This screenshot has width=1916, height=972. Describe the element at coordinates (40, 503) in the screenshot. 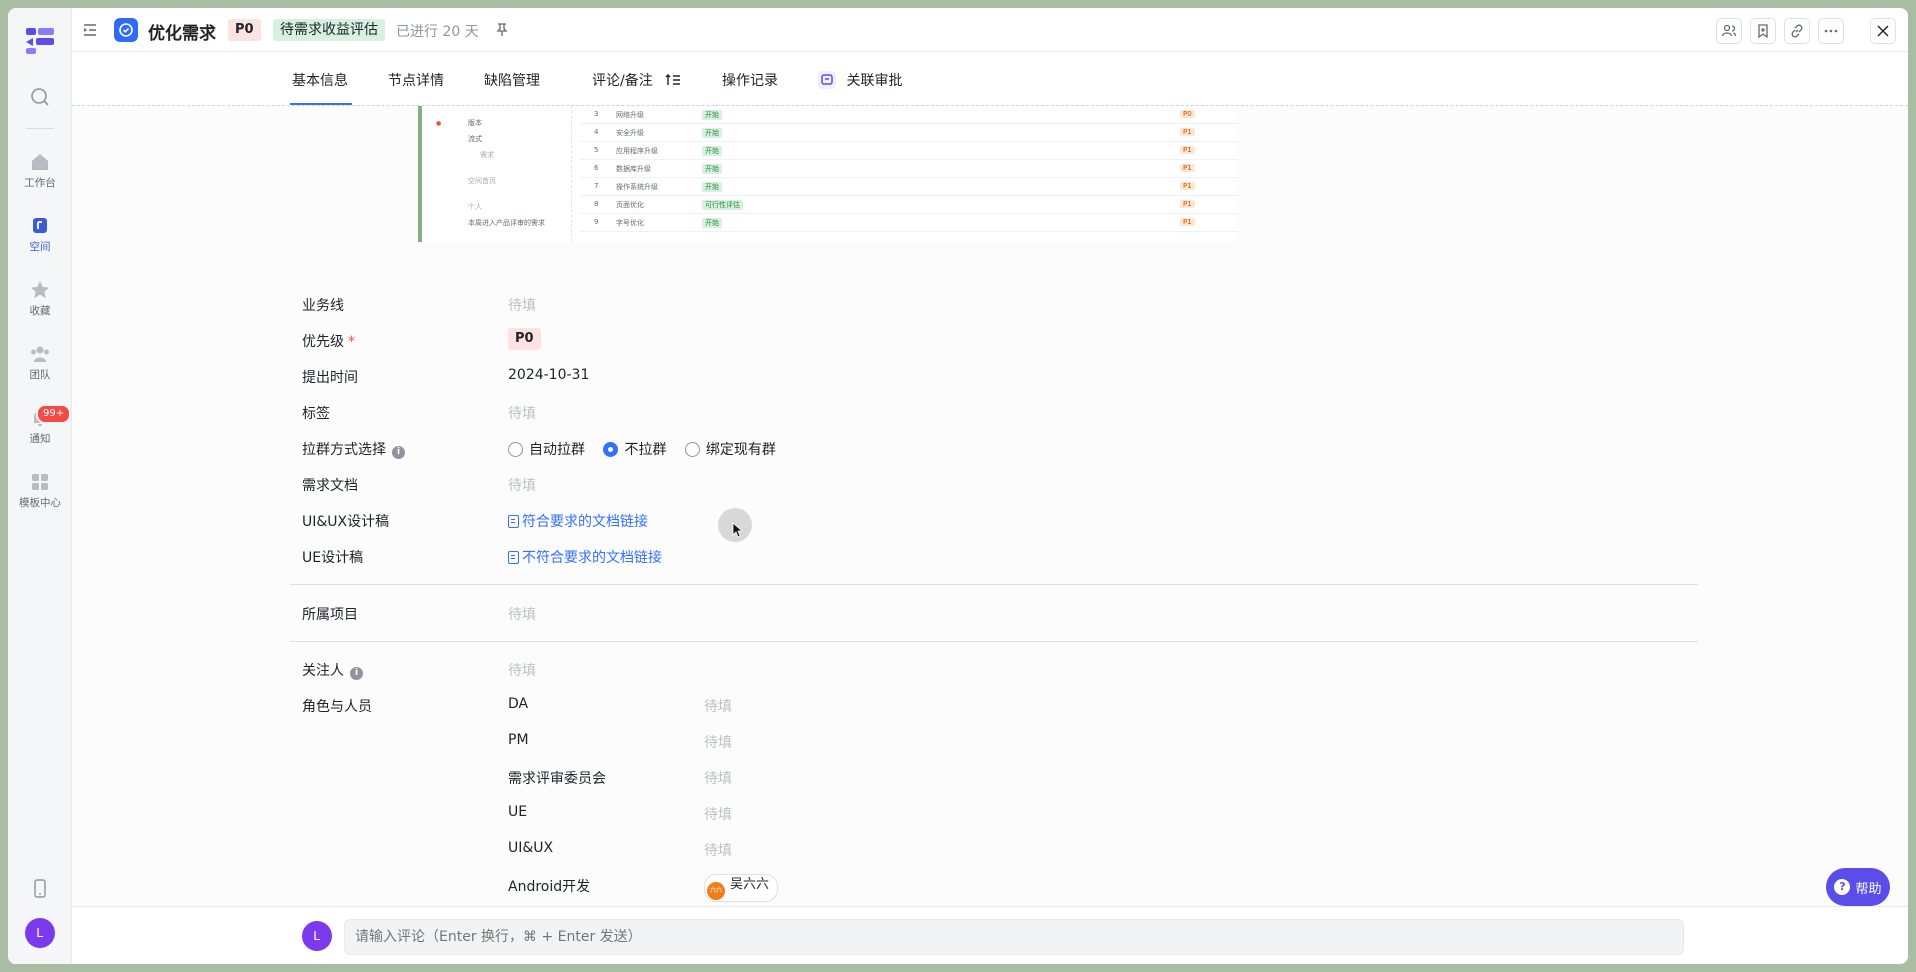

I see `rail-item-label: 模板中心` at that location.